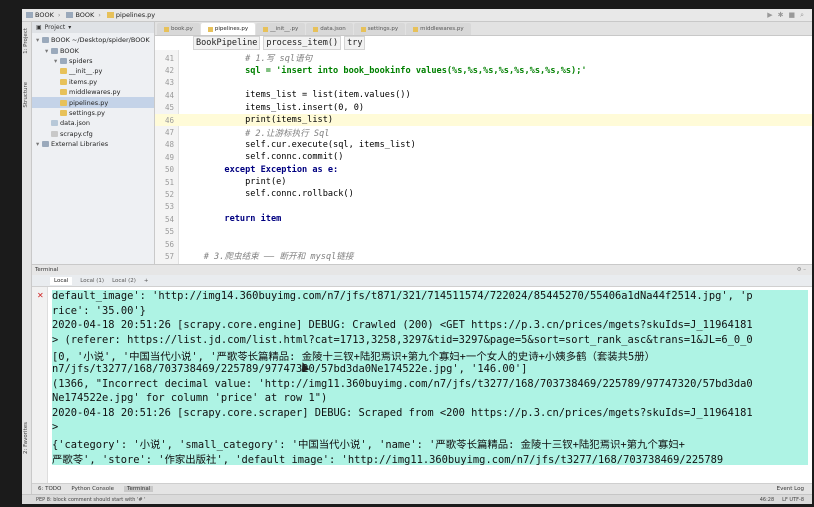  Describe the element at coordinates (92, 281) in the screenshot. I see `terminal-tab: Local (1)` at that location.